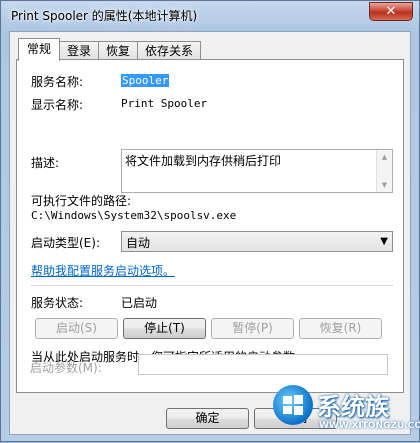  Describe the element at coordinates (369, 426) in the screenshot. I see `watermark-url: WWW.XITONGZU.COM` at that location.